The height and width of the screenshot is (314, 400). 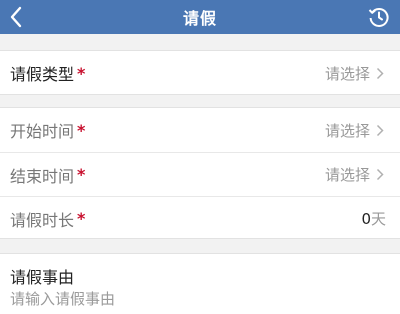 What do you see at coordinates (378, 219) in the screenshot?
I see `duration-unit: 天` at bounding box center [378, 219].